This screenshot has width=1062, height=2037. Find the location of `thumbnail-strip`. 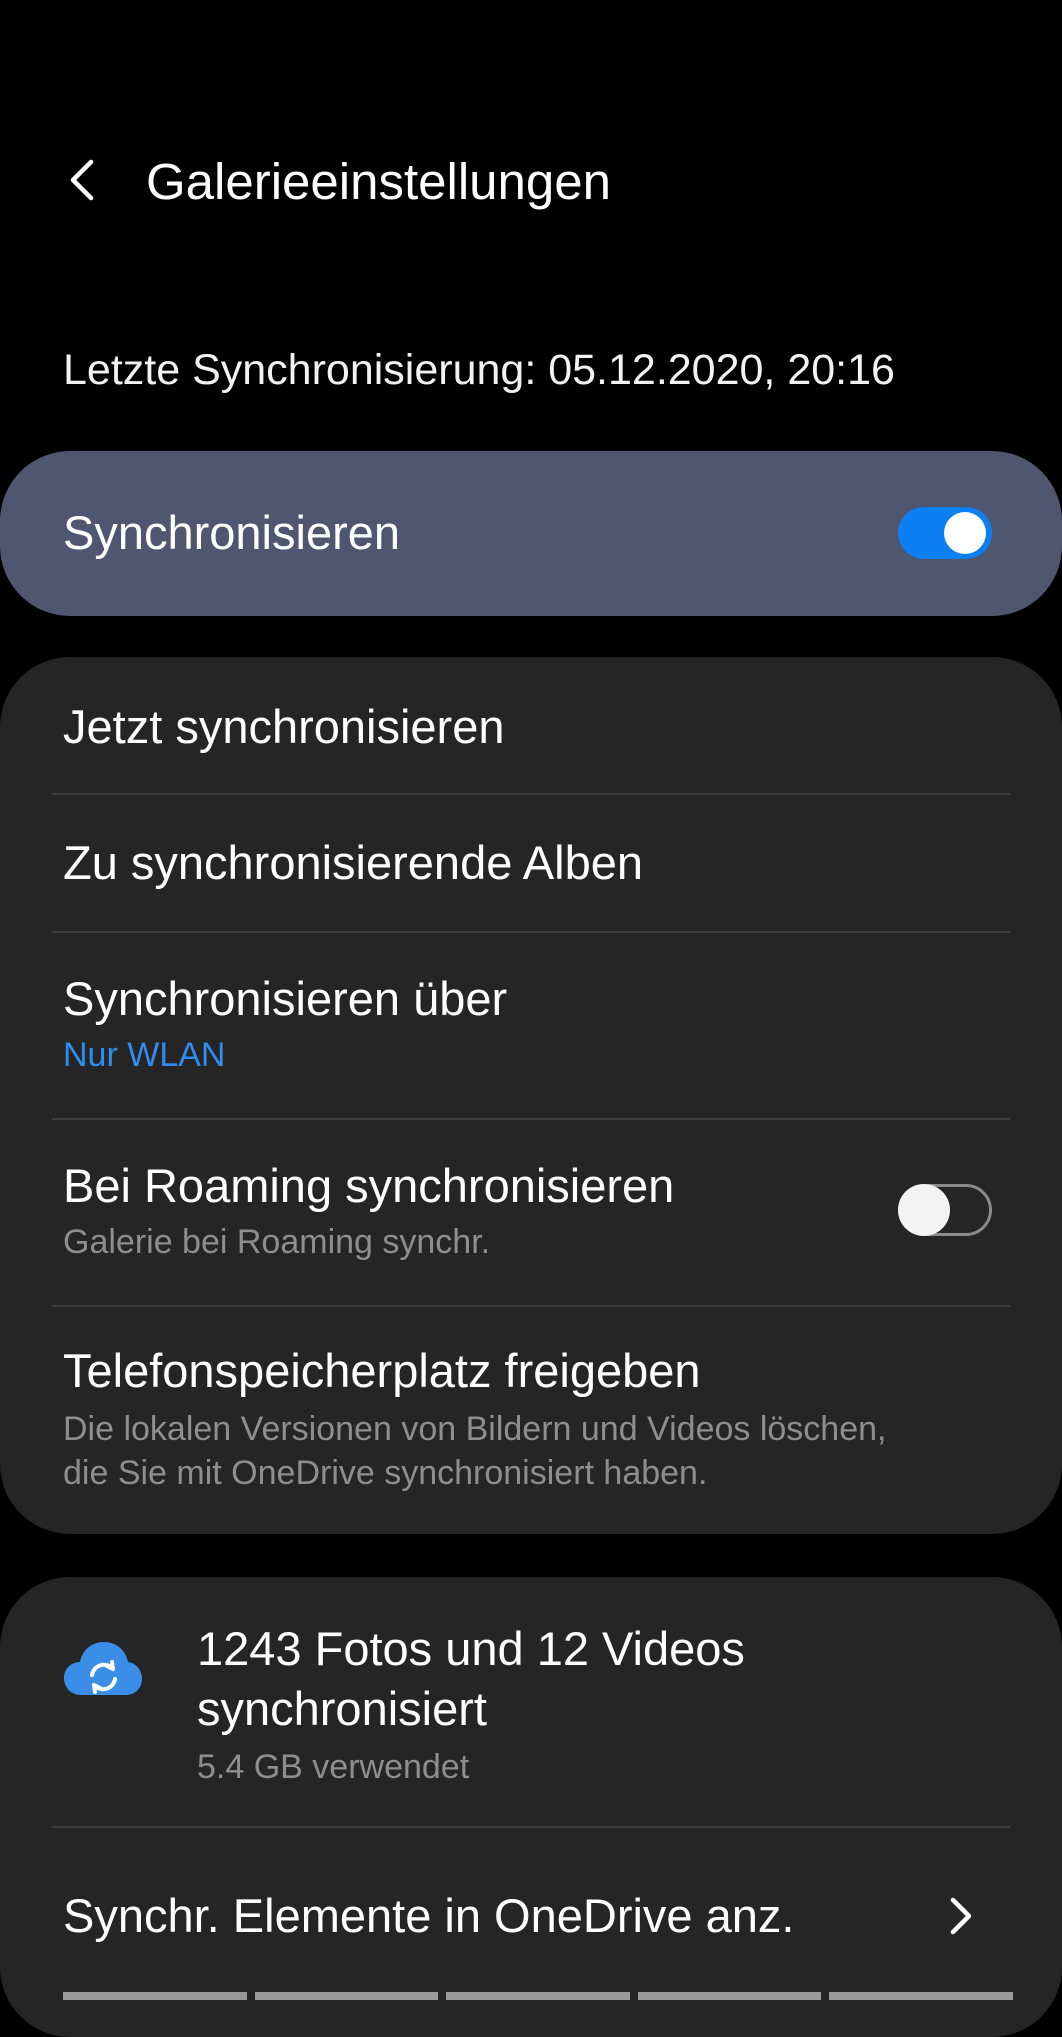

thumbnail-strip is located at coordinates (538, 1996).